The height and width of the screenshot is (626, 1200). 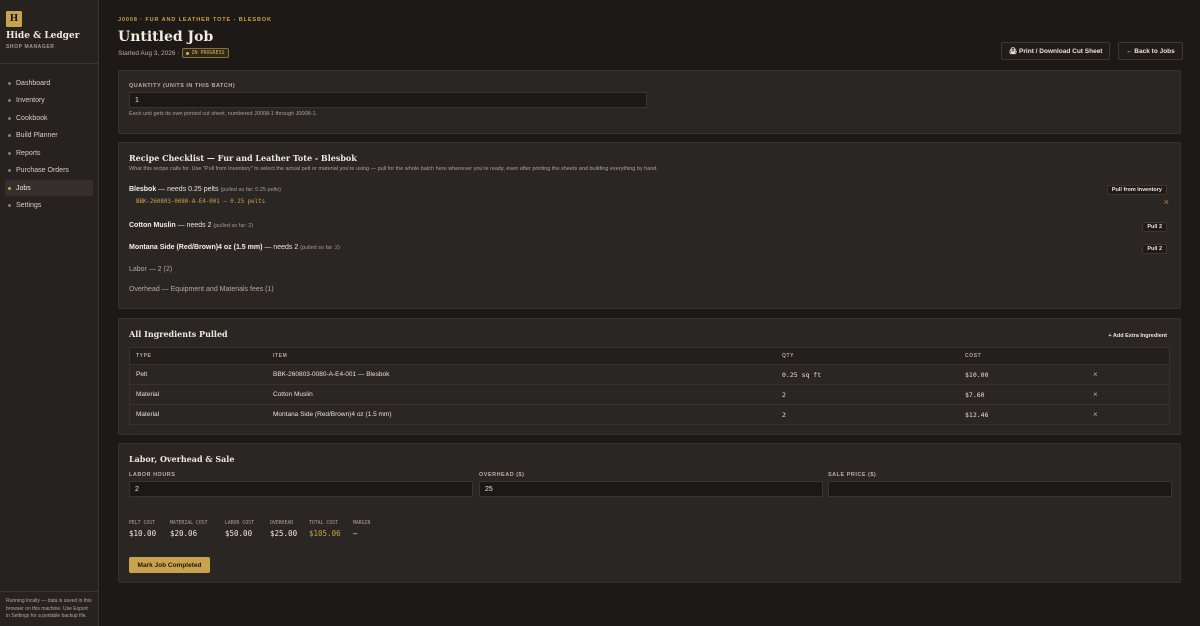 What do you see at coordinates (28, 153) in the screenshot?
I see `sidebar-item-label: Reports` at bounding box center [28, 153].